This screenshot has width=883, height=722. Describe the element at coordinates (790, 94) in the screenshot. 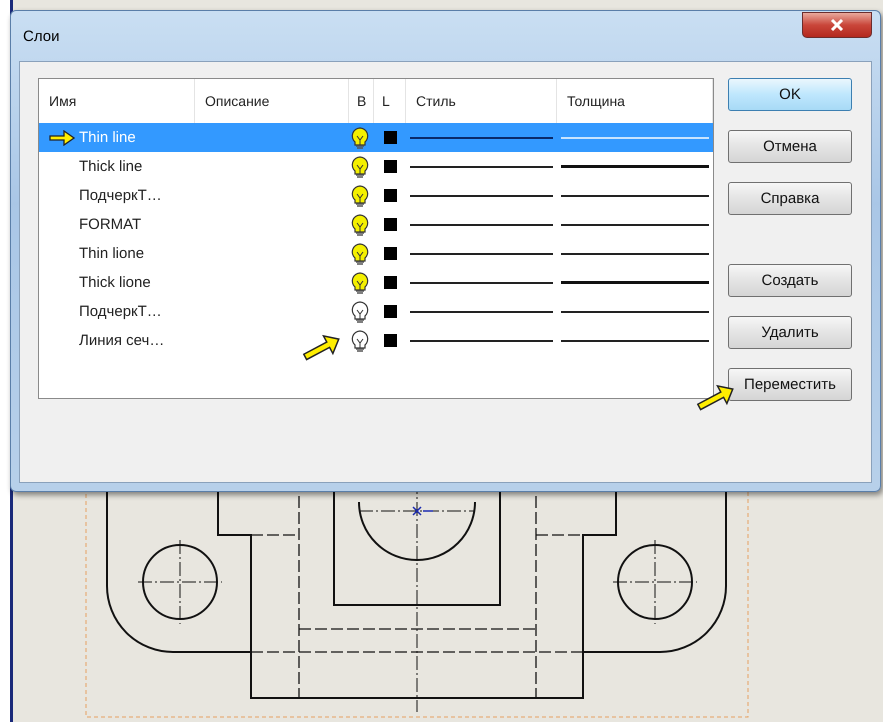

I see `dialog-button: OK` at that location.